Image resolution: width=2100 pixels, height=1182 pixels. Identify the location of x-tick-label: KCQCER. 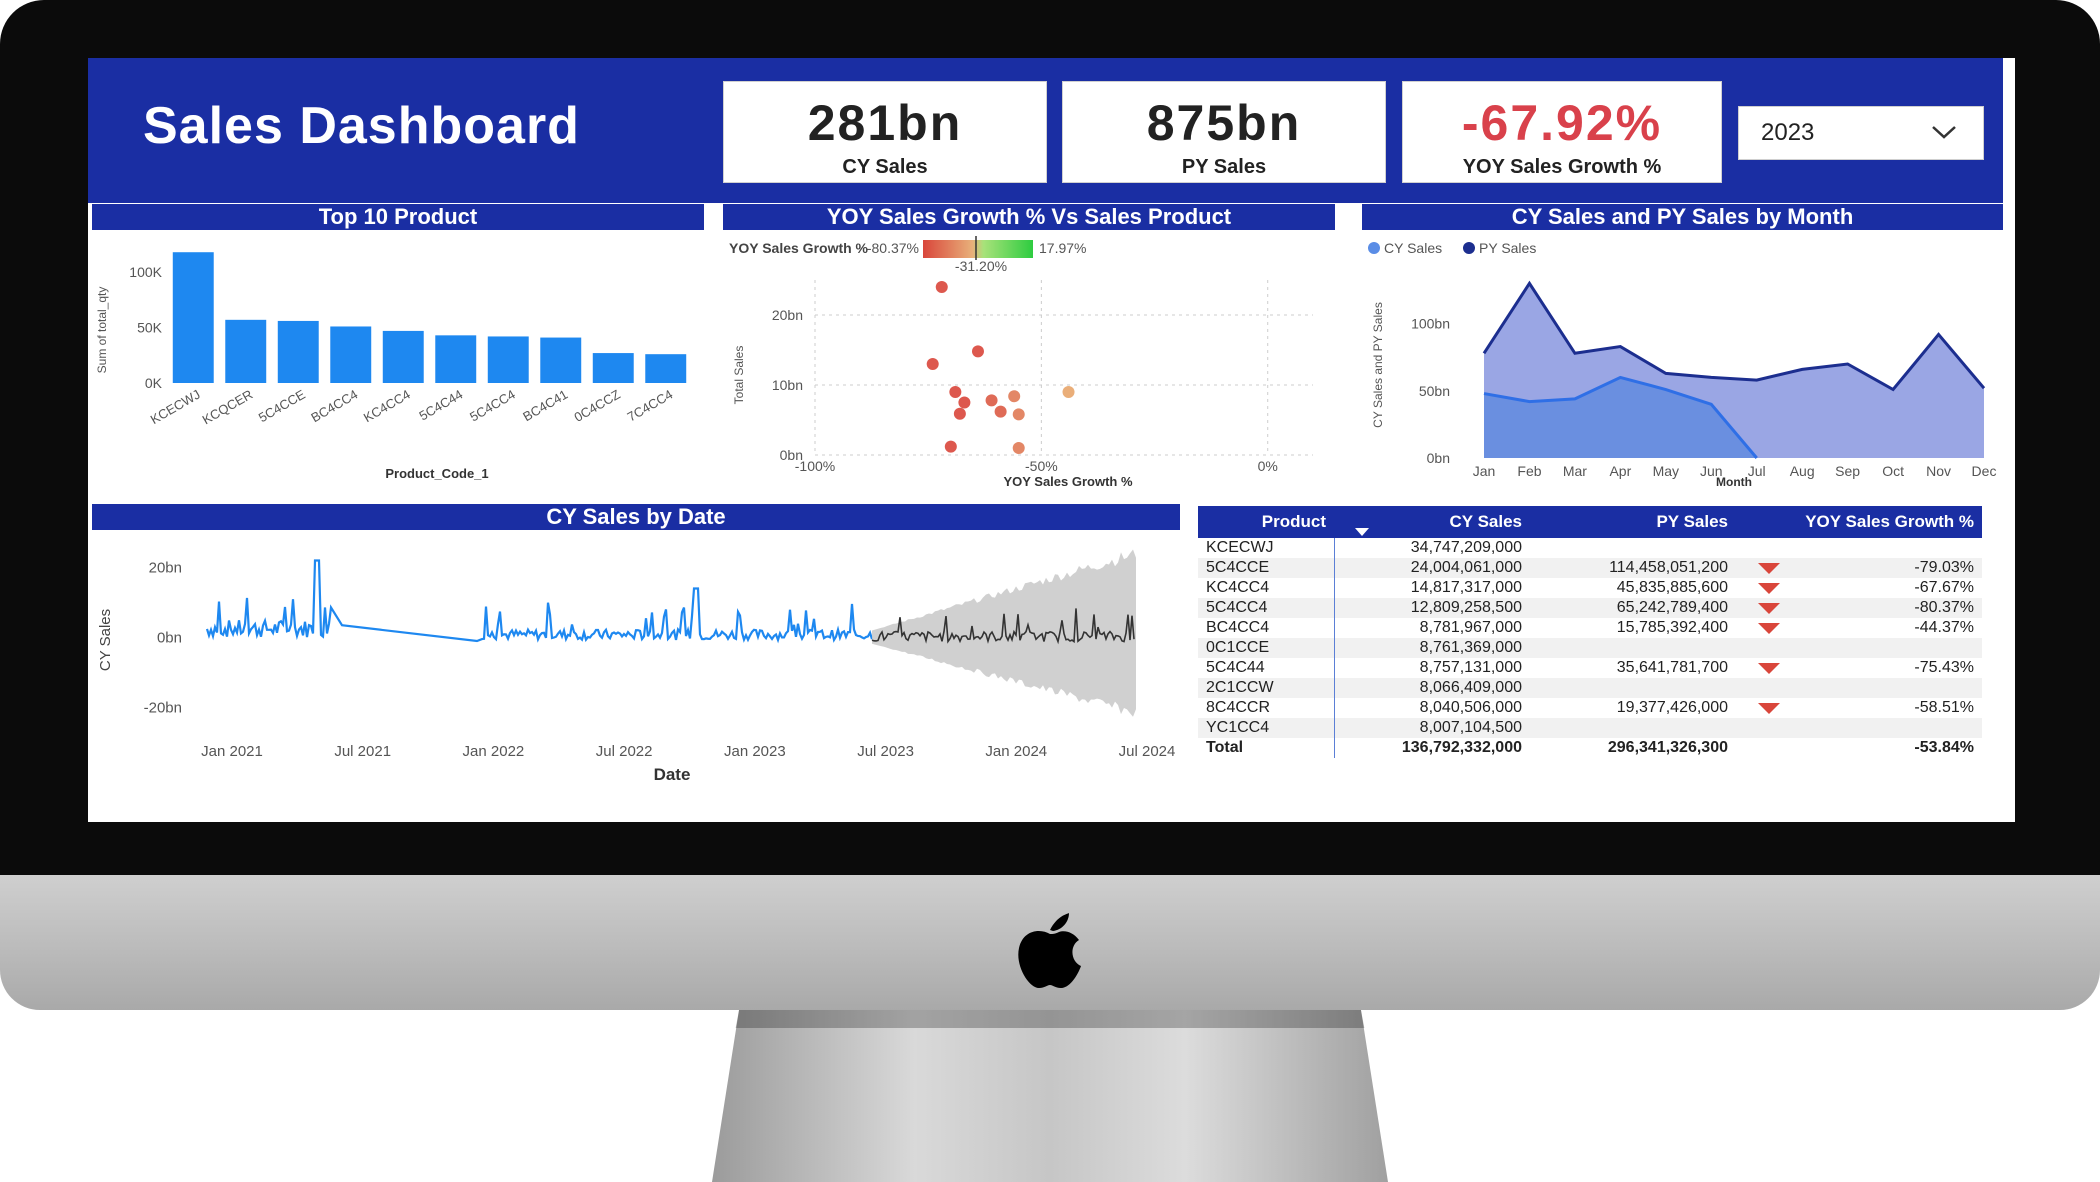
(228, 407).